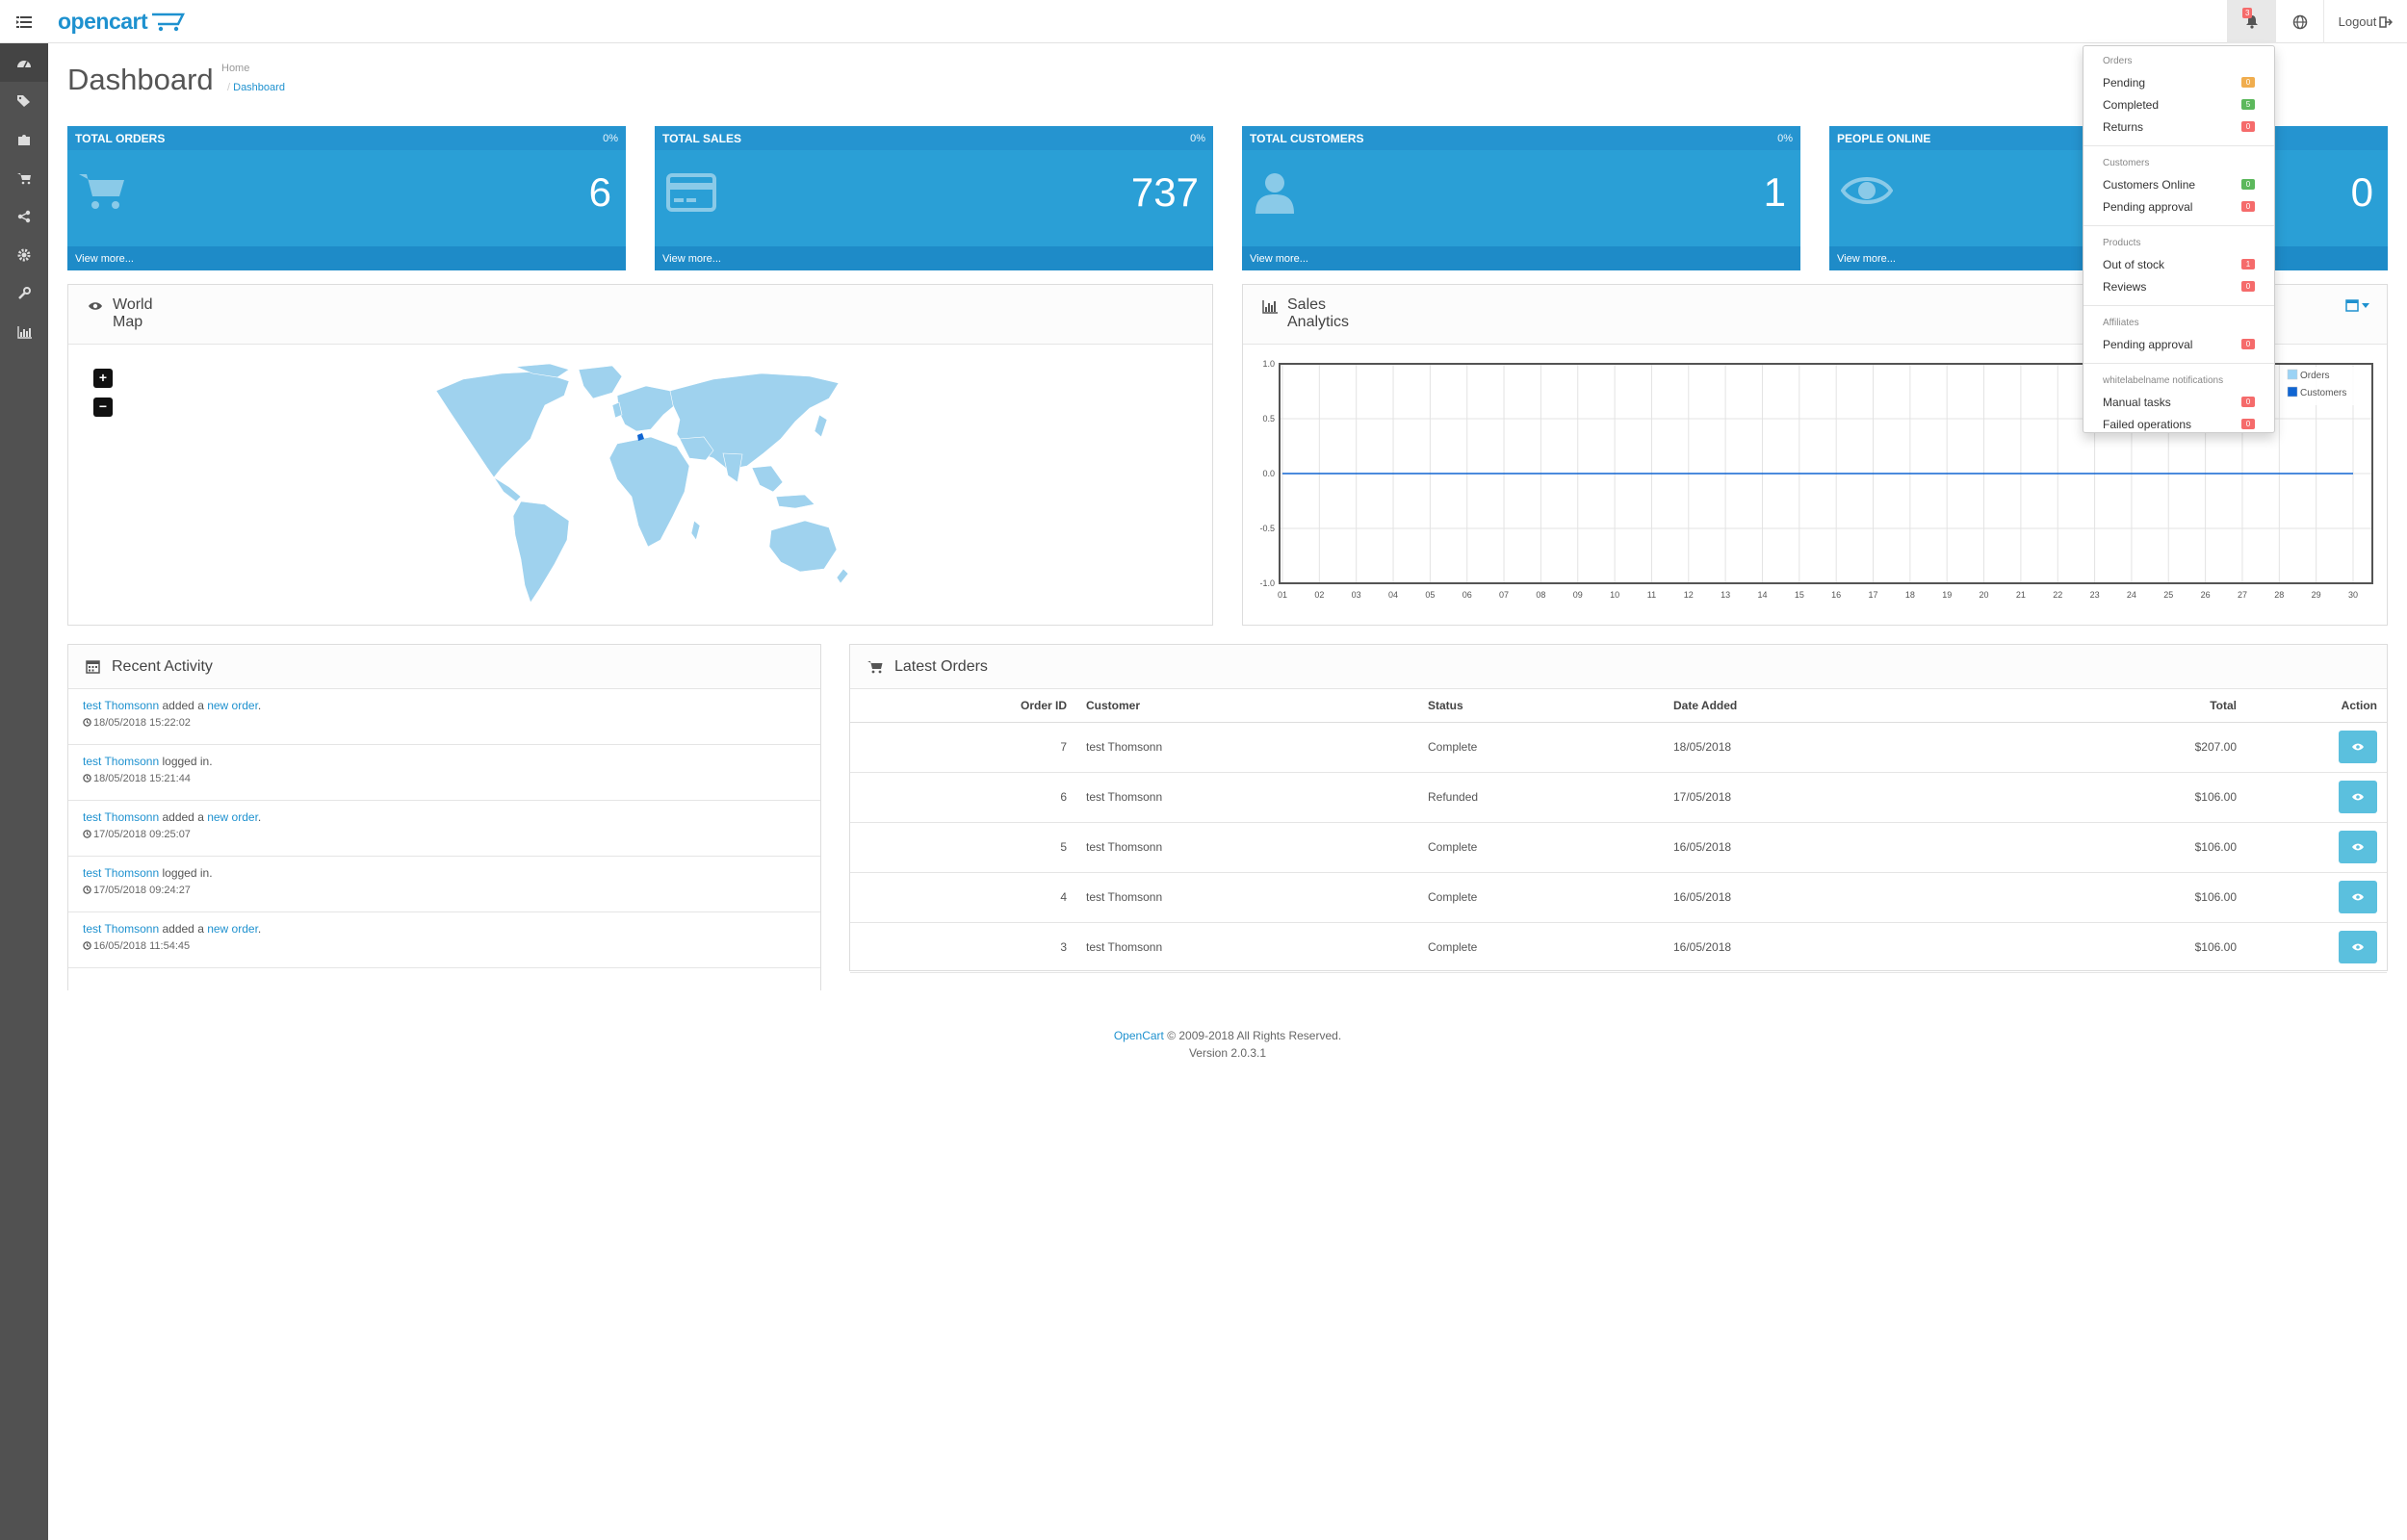 Image resolution: width=2407 pixels, height=1540 pixels. What do you see at coordinates (640, 315) in the screenshot?
I see `panel-heading: World Map` at bounding box center [640, 315].